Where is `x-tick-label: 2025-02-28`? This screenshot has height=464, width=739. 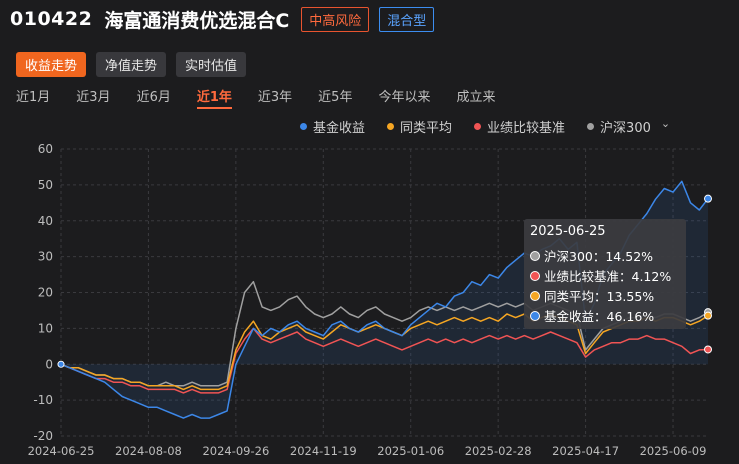 x-tick-label: 2025-02-28 is located at coordinates (498, 451).